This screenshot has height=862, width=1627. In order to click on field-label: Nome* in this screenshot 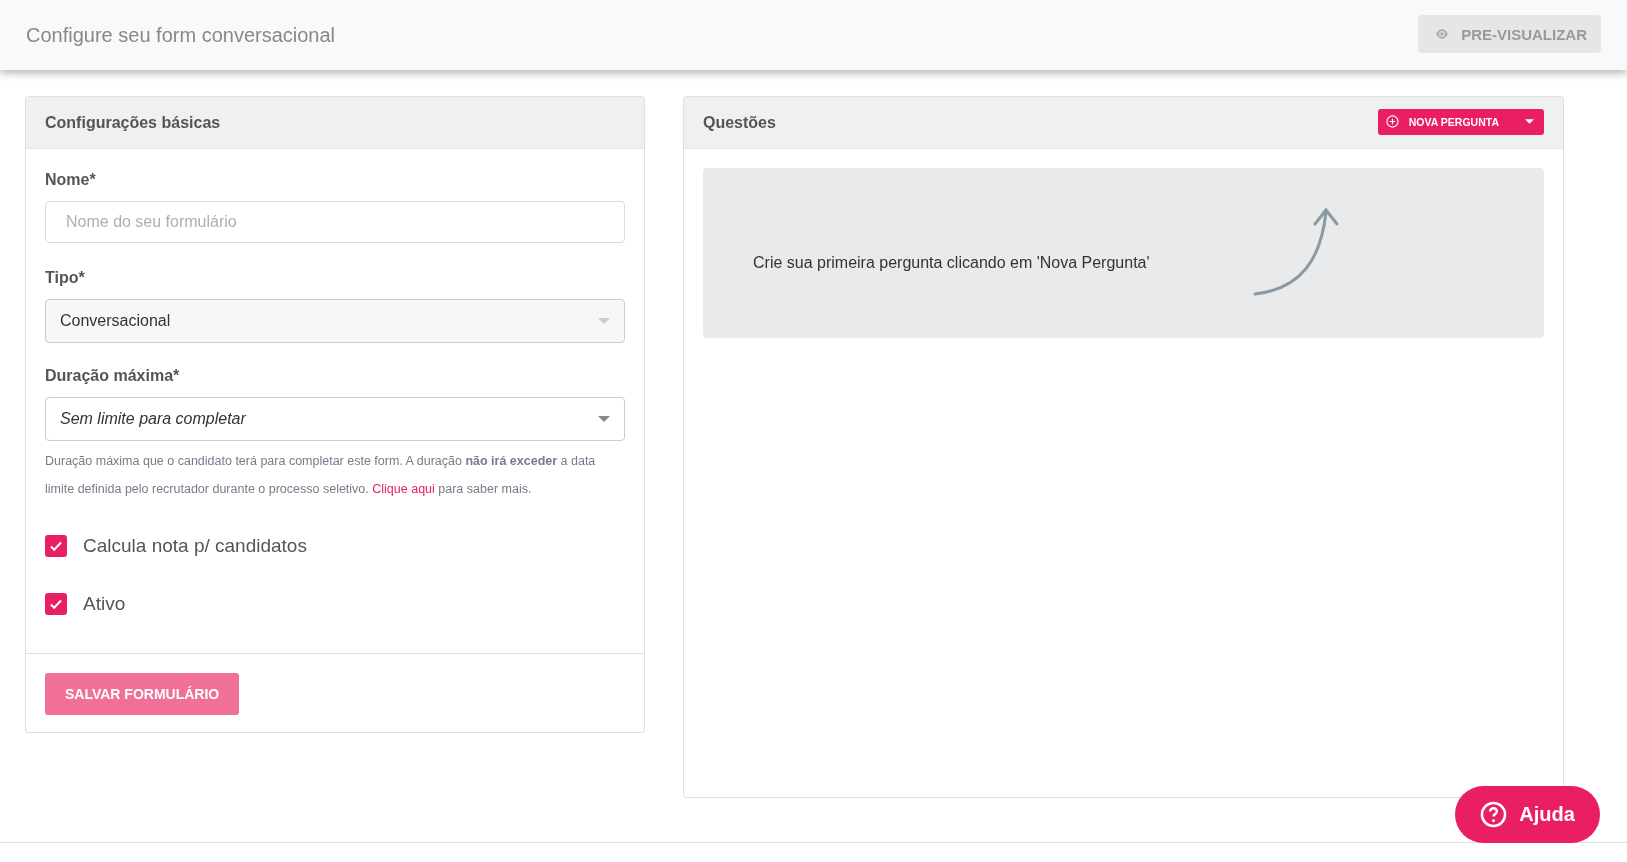, I will do `click(71, 180)`.